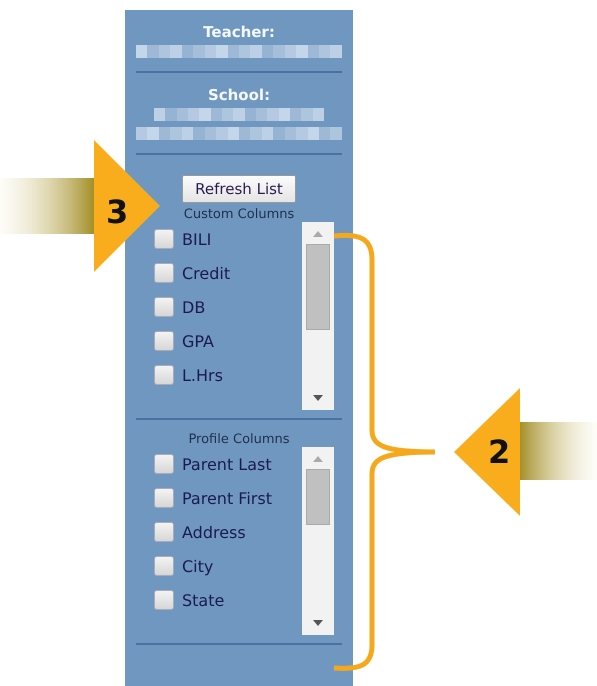  I want to click on column-label: State, so click(203, 600).